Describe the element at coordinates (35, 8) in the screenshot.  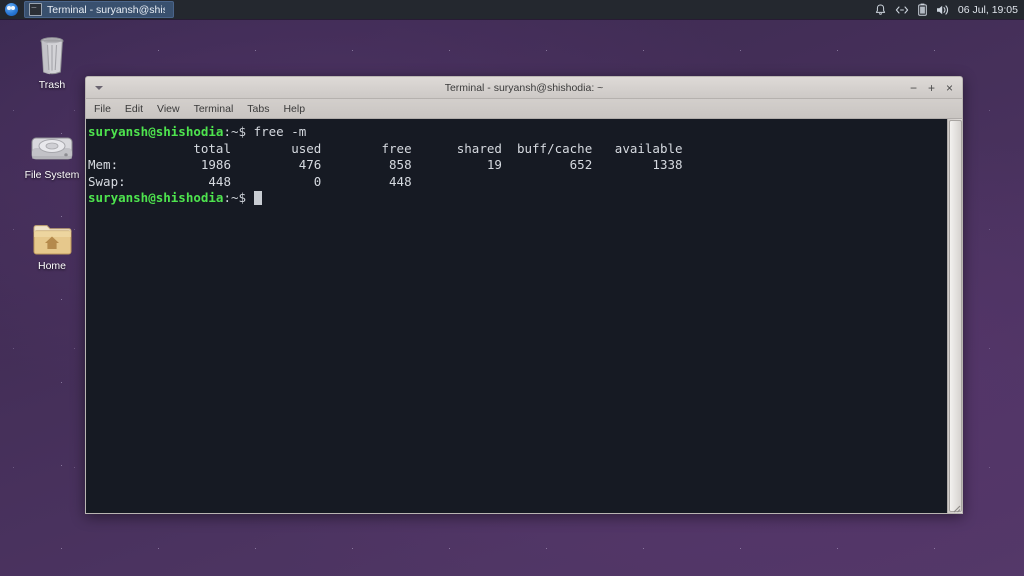
I see `terminal-icon` at that location.